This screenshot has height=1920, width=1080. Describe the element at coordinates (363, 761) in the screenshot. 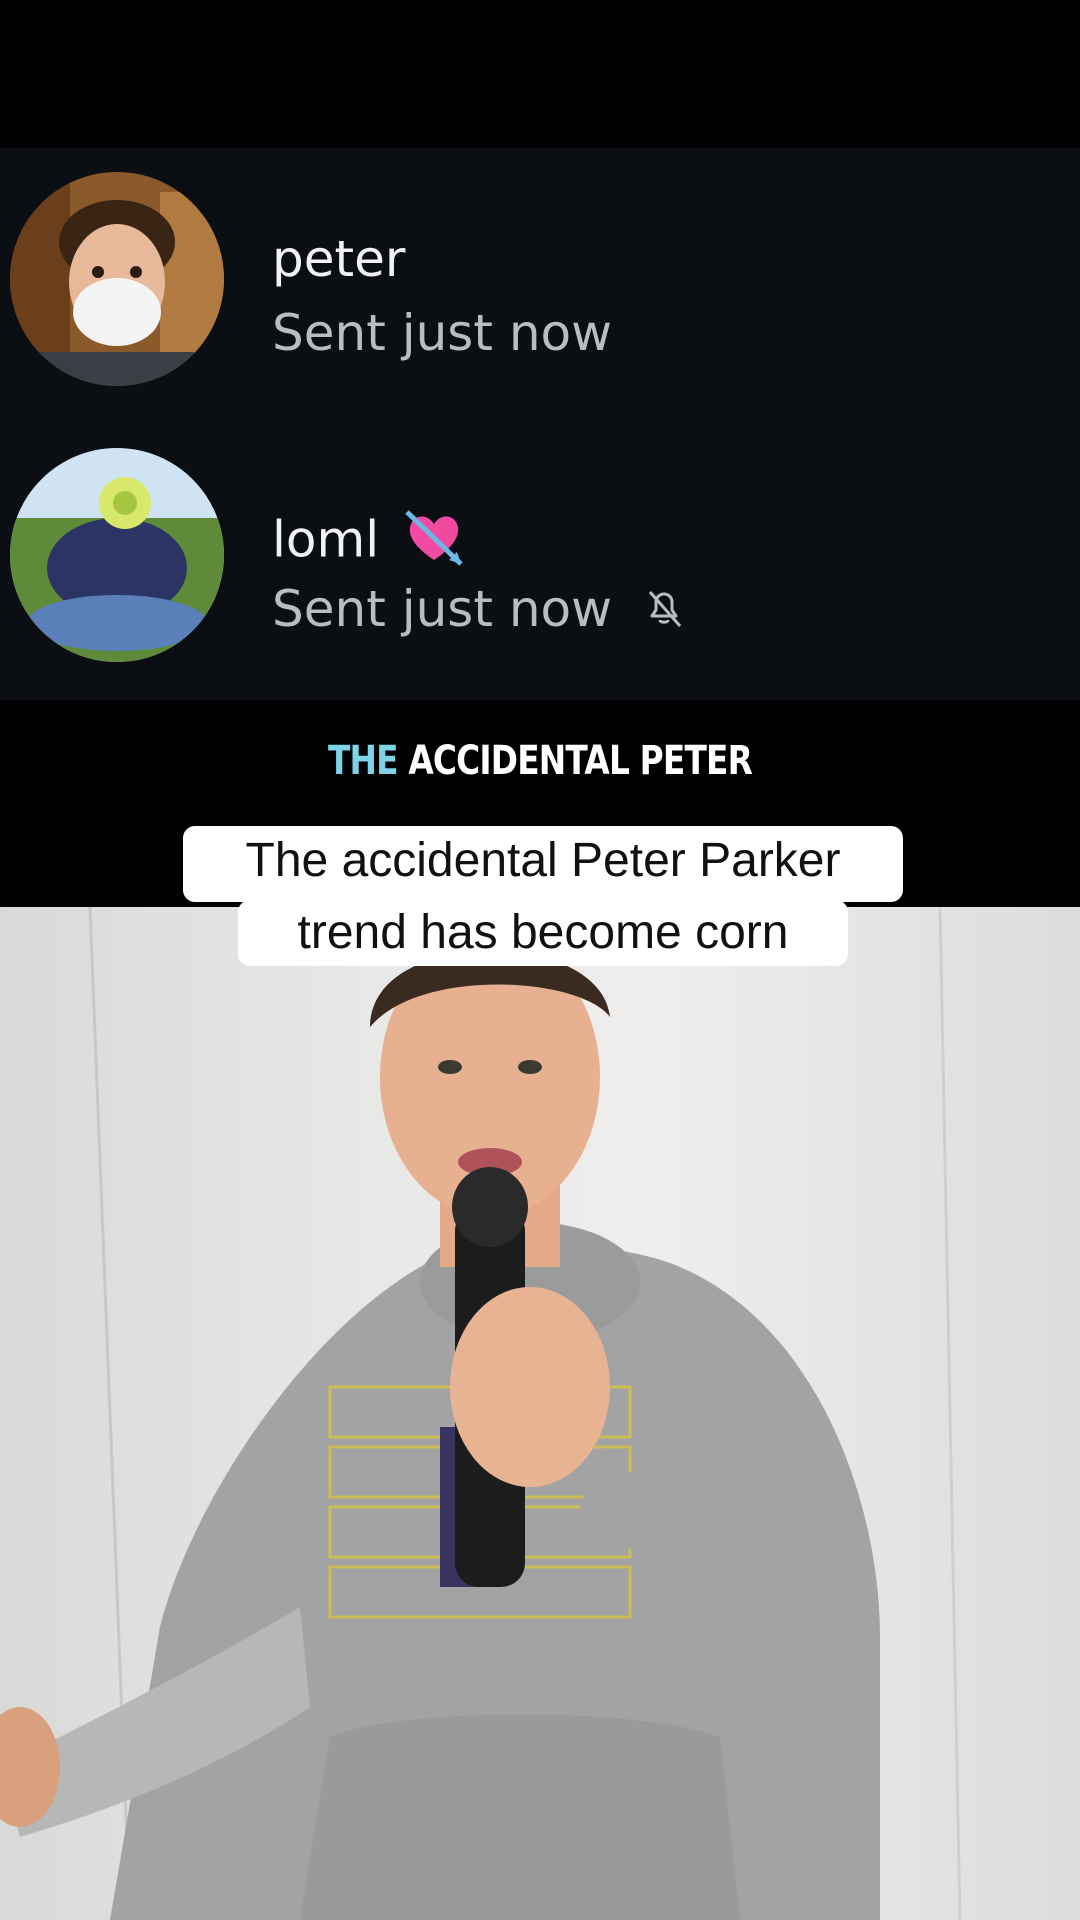

I see `headline-accent: THE` at that location.